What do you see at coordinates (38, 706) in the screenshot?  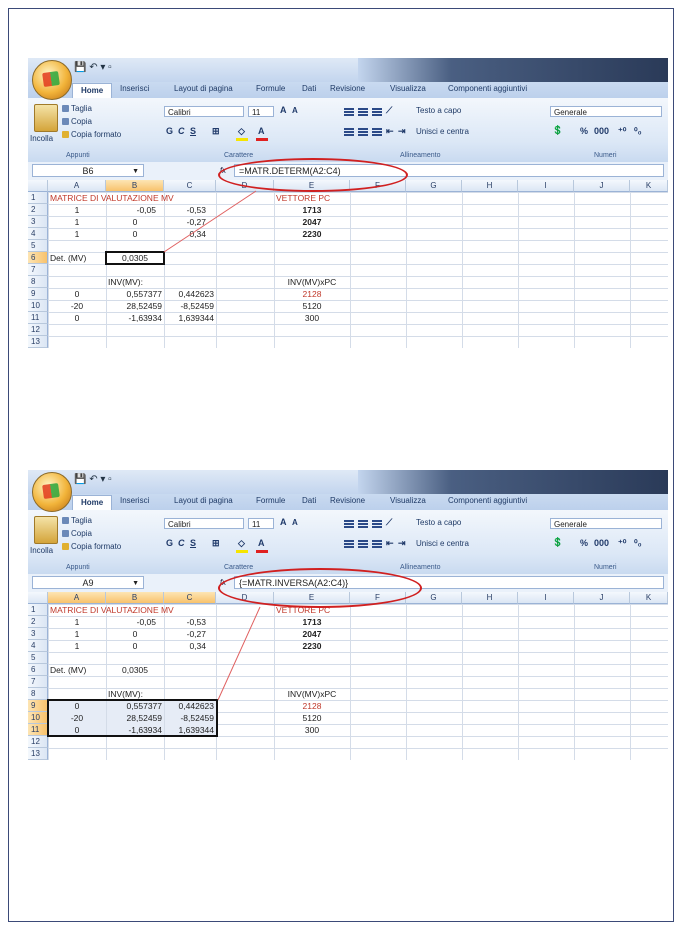 I see `row-header: 9` at bounding box center [38, 706].